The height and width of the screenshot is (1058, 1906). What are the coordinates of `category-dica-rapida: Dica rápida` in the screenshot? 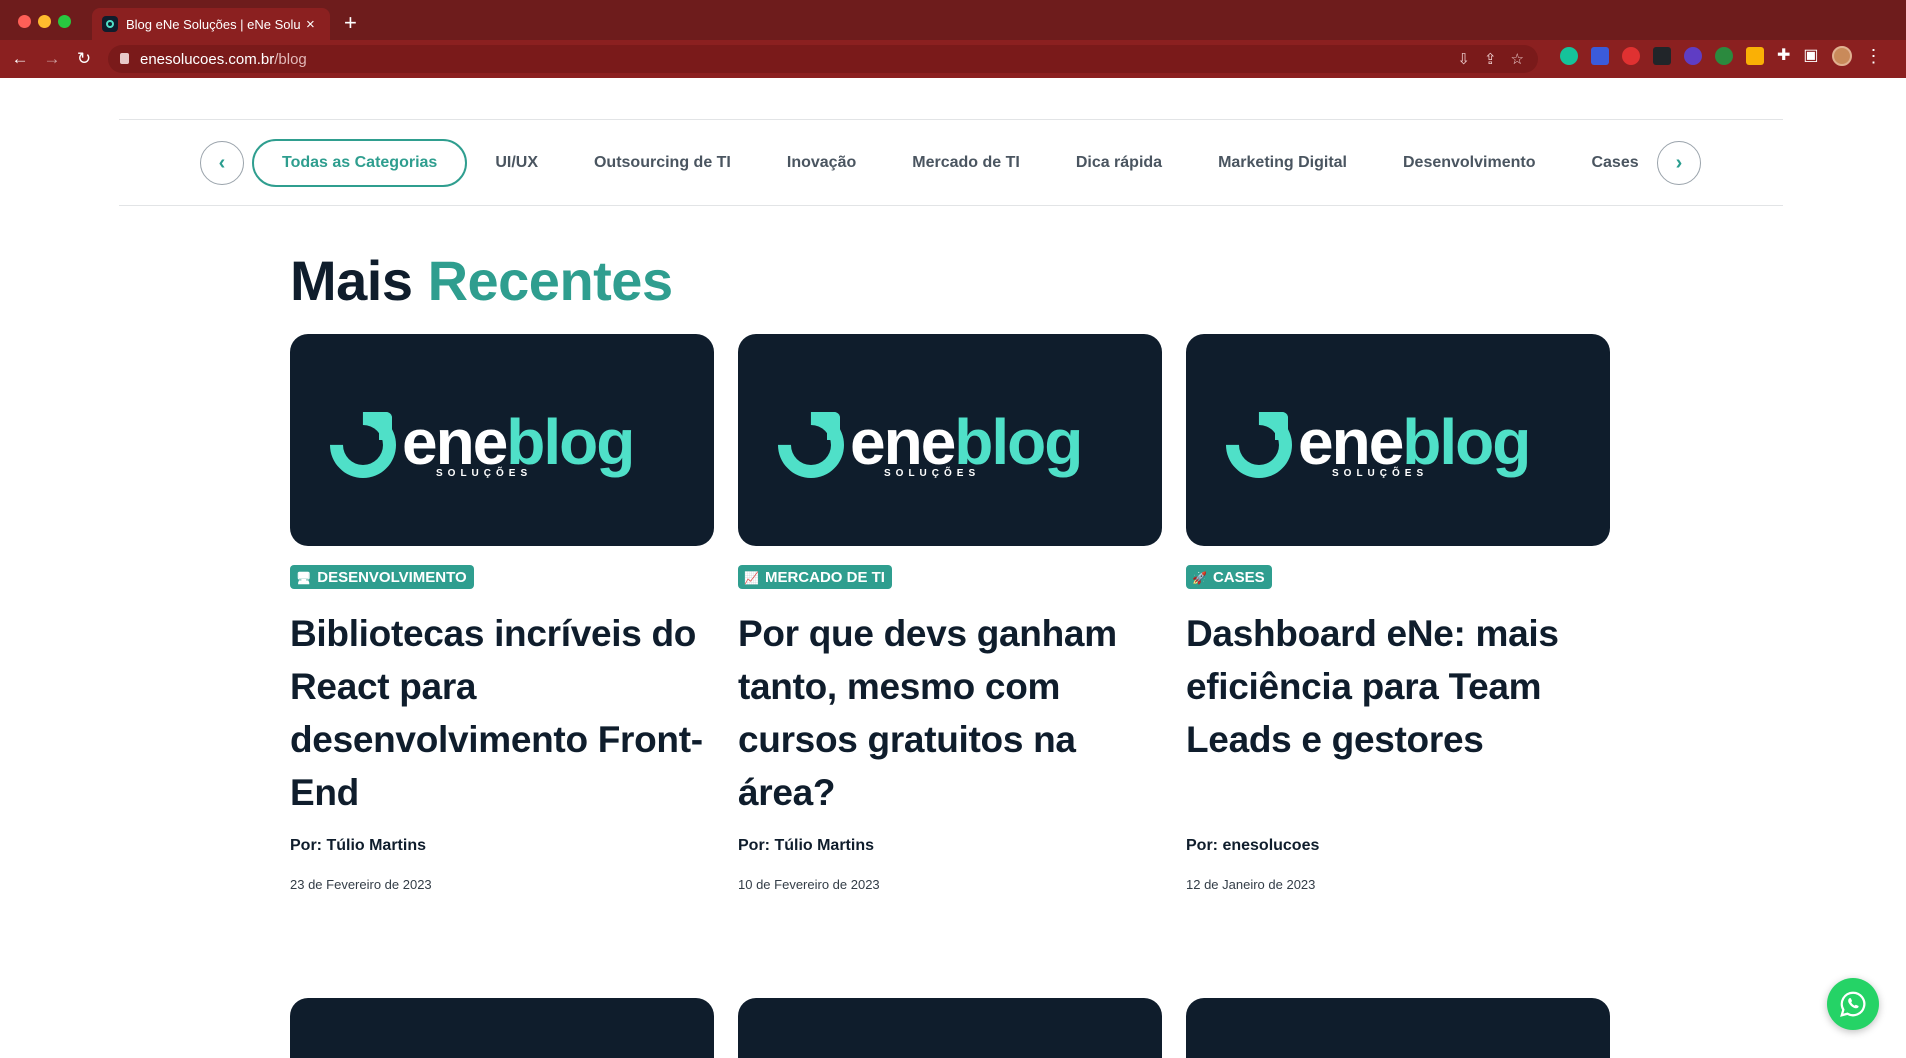 It's located at (1119, 163).